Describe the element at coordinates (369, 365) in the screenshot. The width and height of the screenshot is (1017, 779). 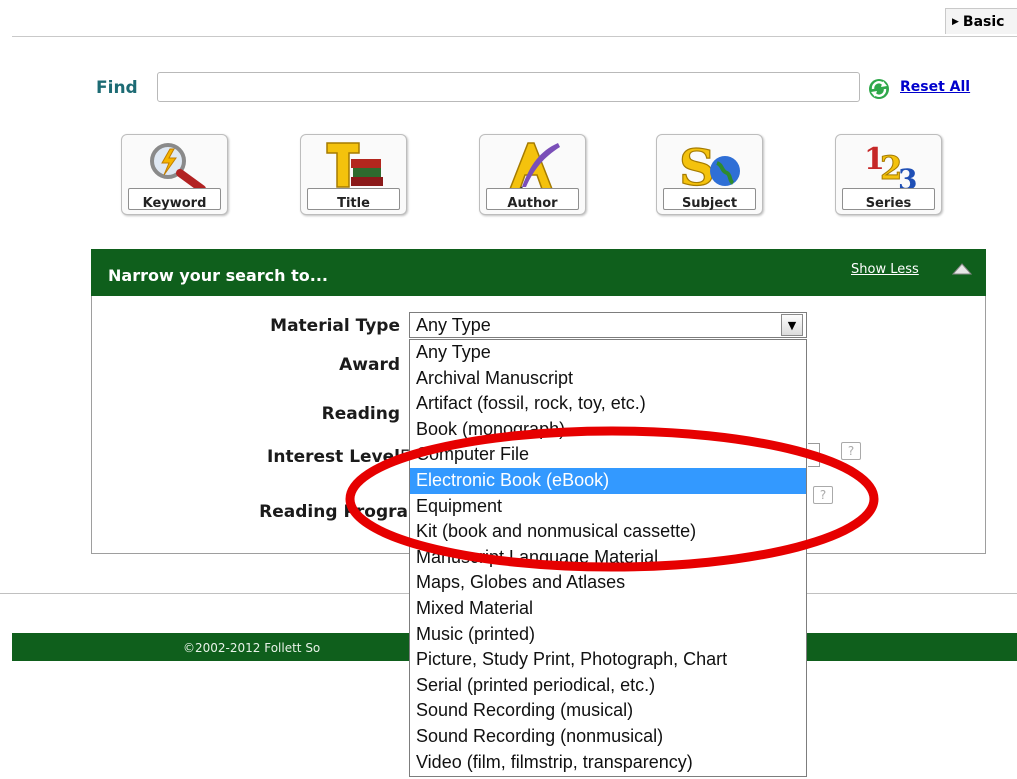
I see `award-label: Award` at that location.